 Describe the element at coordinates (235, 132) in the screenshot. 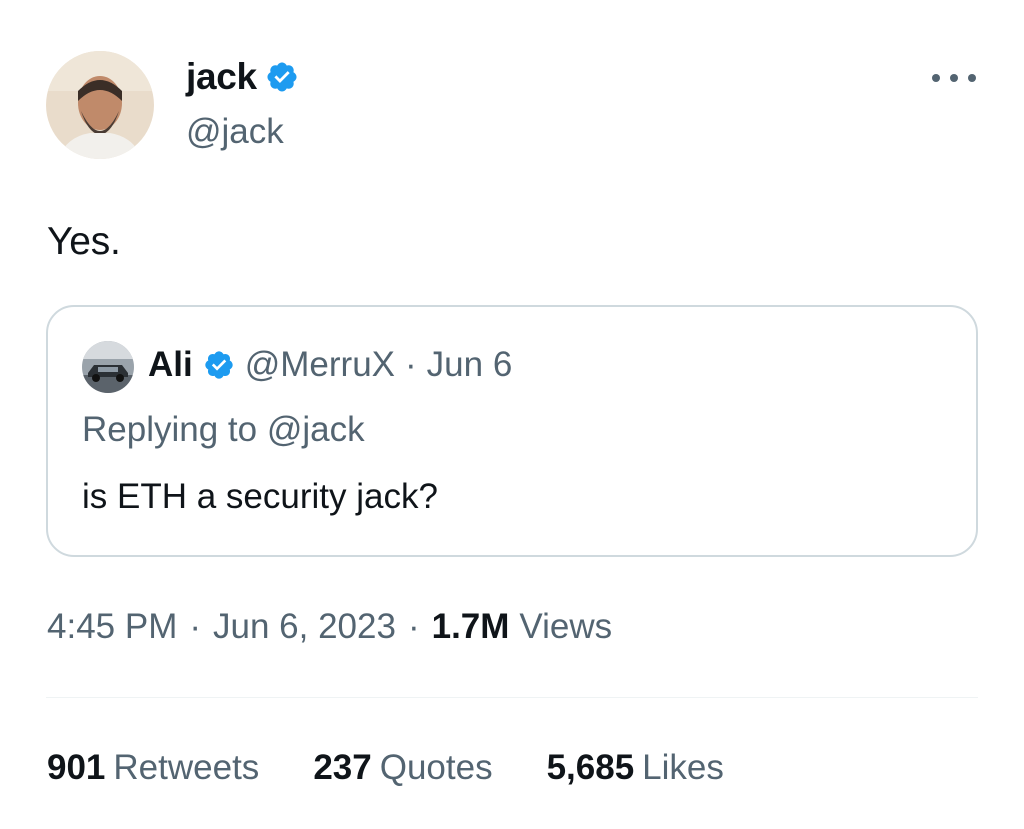

I see `author-handle: @jack` at that location.